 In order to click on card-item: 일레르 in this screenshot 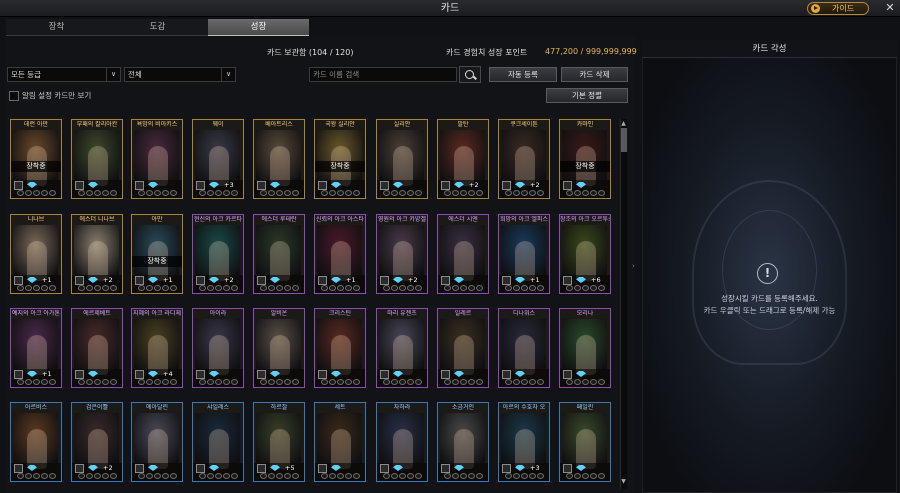, I will do `click(463, 348)`.